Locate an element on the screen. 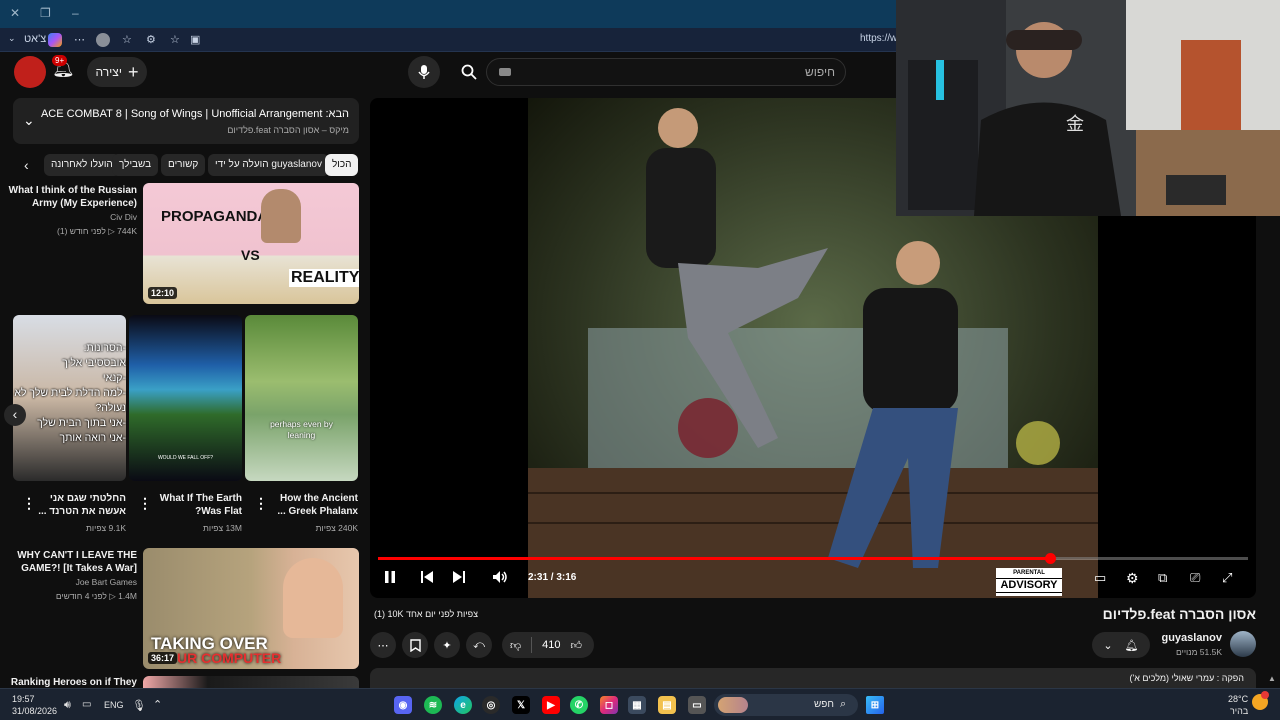  progress-scrubber is located at coordinates (1050, 558).